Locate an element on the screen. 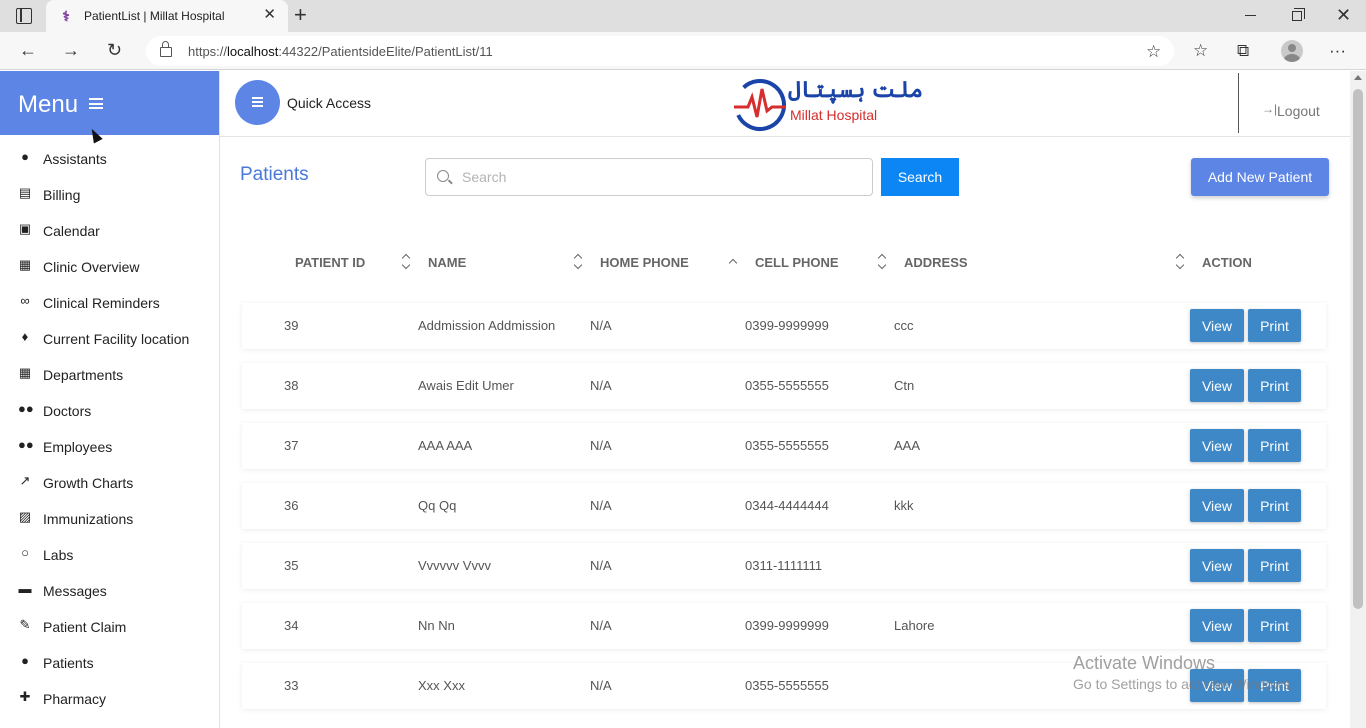 The image size is (1366, 728). patient-id-cell: 33 is located at coordinates (291, 685).